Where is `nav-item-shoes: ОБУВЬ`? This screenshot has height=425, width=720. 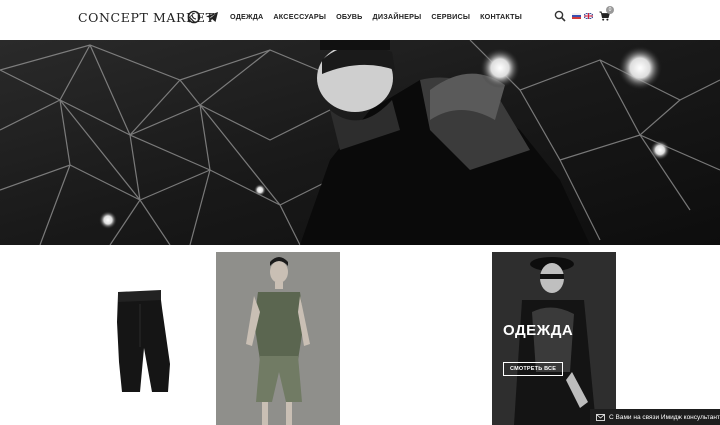 nav-item-shoes: ОБУВЬ is located at coordinates (349, 16).